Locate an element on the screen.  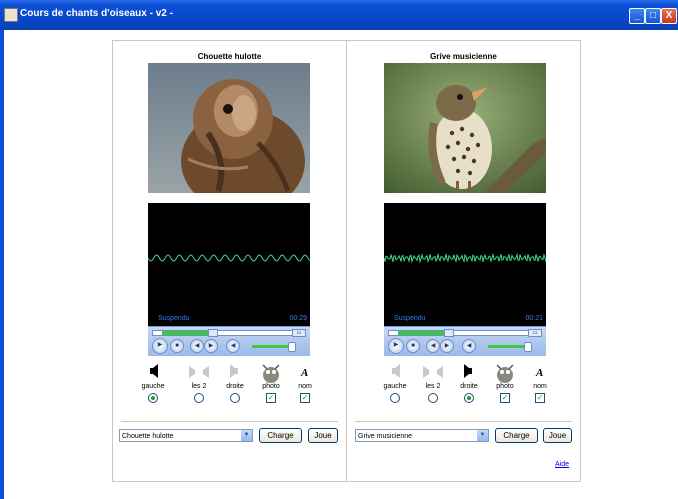
window-title: Cours de chants d'oiseaux - v2 - is located at coordinates (96, 13).